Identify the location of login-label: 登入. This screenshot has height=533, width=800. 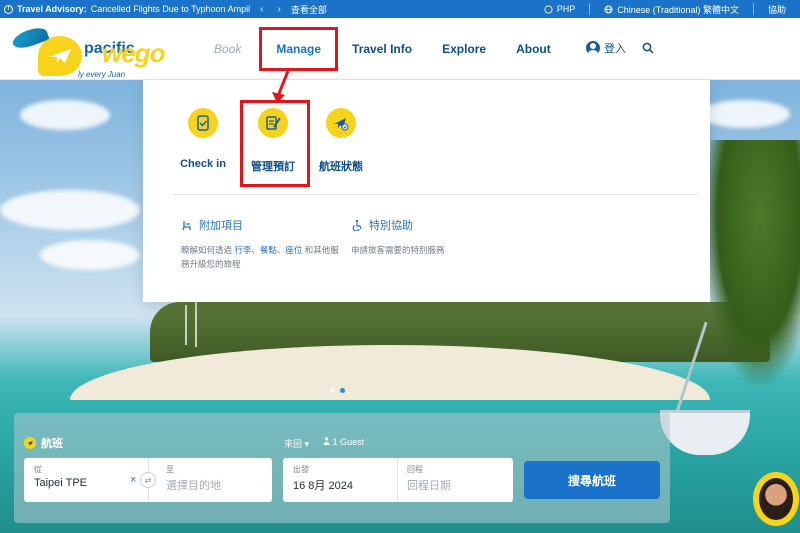
(615, 49).